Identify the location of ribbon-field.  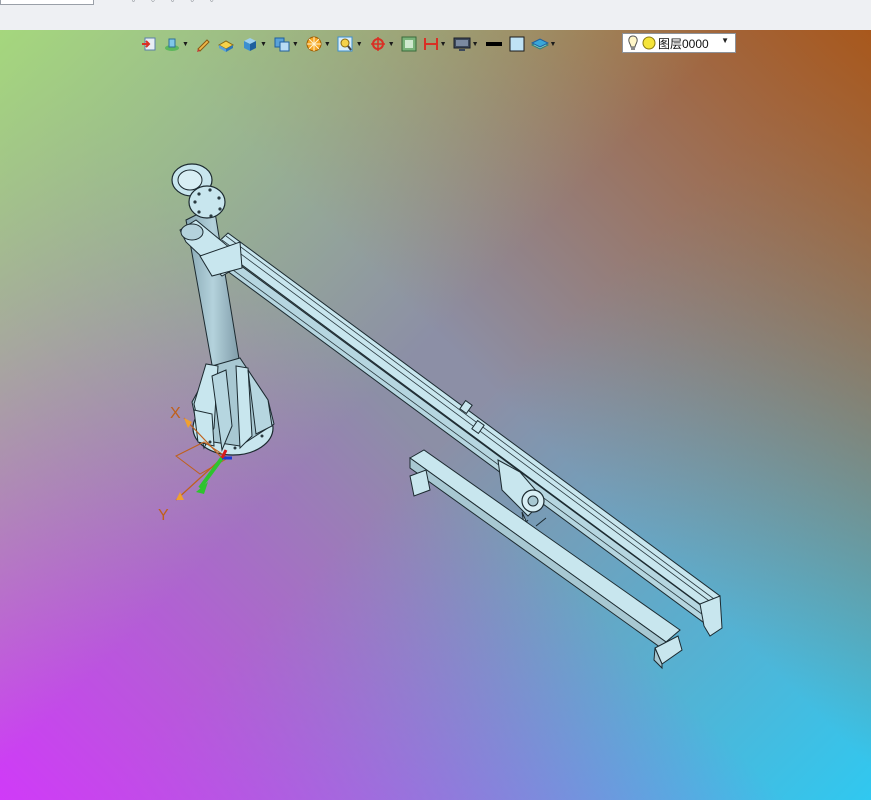
(47, 2).